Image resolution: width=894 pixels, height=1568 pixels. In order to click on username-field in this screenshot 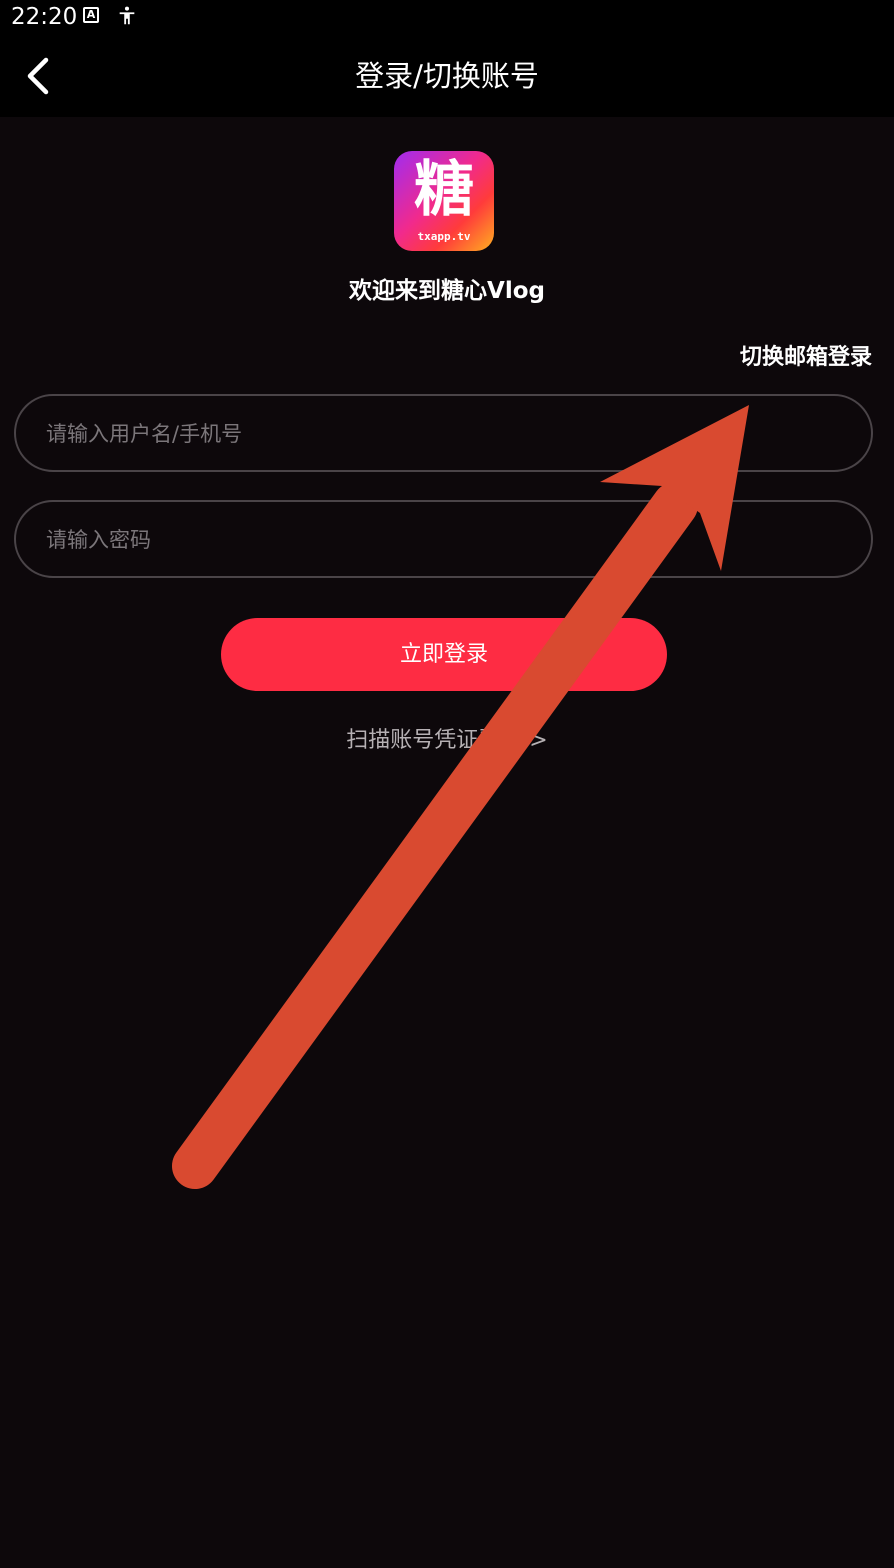, I will do `click(443, 433)`.